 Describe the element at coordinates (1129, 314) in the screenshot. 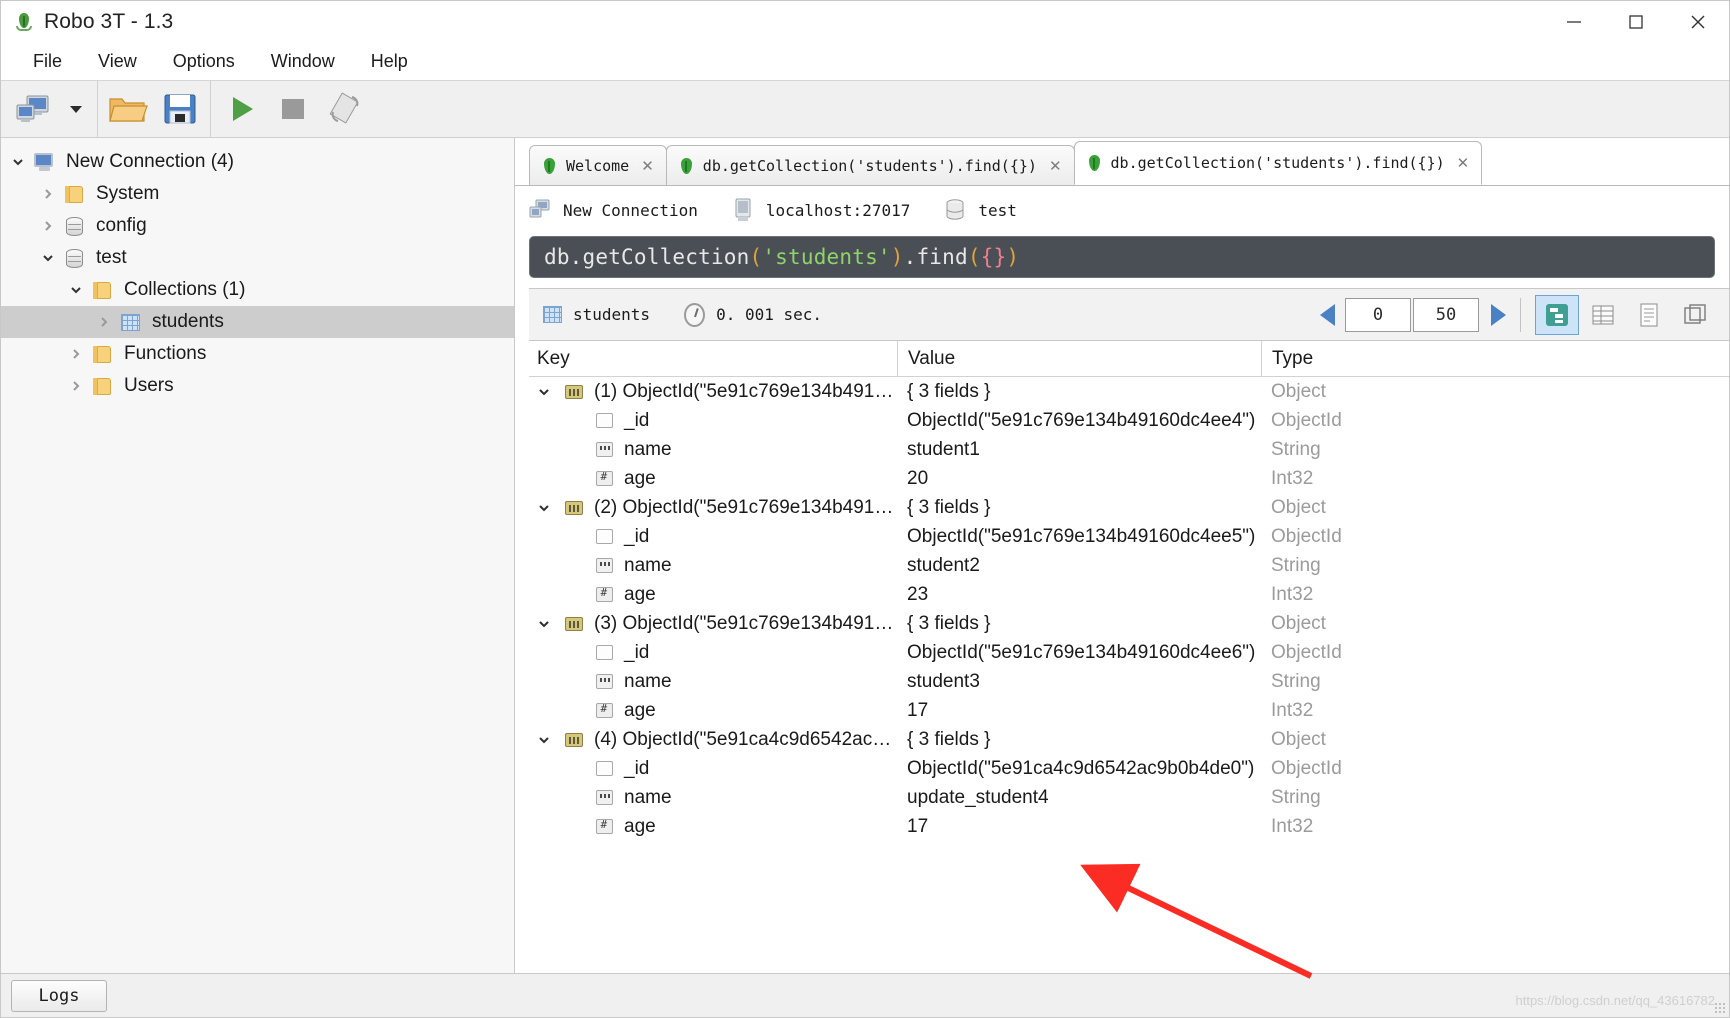

I see `results-toolbar: students 0. 001 sec. 0 50` at that location.